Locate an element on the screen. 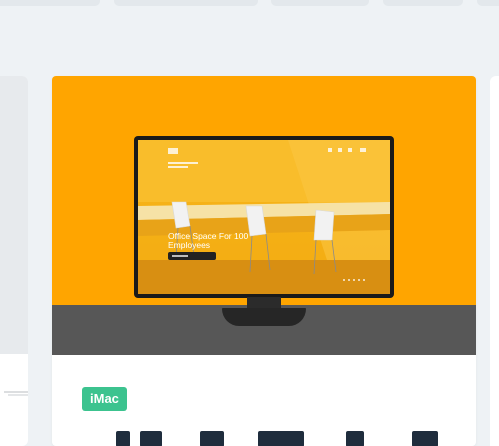 This screenshot has width=499, height=446. previous-card-image is located at coordinates (14, 215).